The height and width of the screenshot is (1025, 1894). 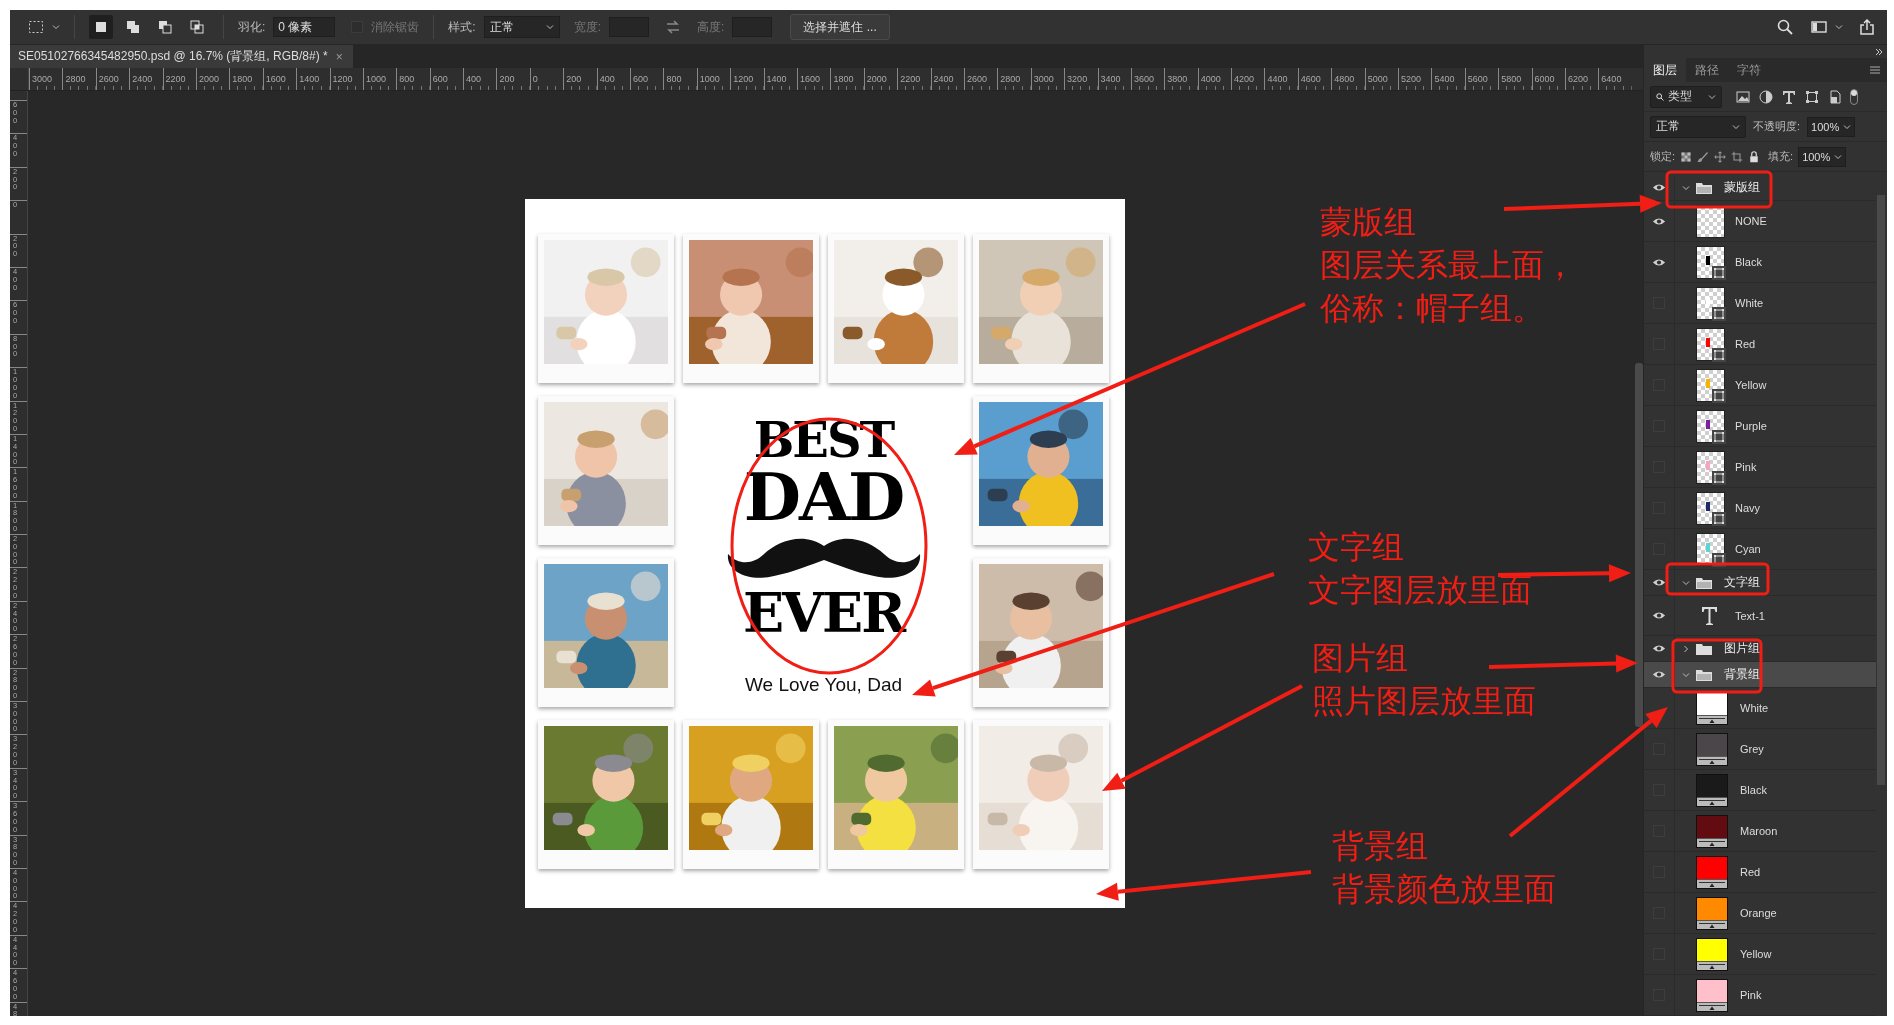 I want to click on panel-tab: 字符, so click(x=1749, y=70).